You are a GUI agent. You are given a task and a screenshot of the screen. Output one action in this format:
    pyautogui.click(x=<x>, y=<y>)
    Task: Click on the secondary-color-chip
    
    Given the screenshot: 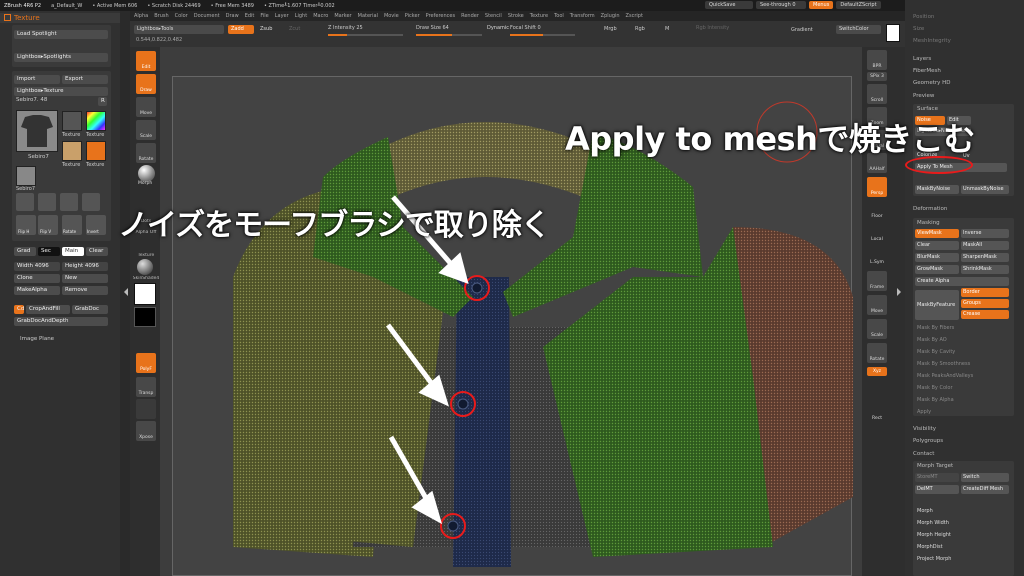 What is the action you would take?
    pyautogui.click(x=145, y=317)
    